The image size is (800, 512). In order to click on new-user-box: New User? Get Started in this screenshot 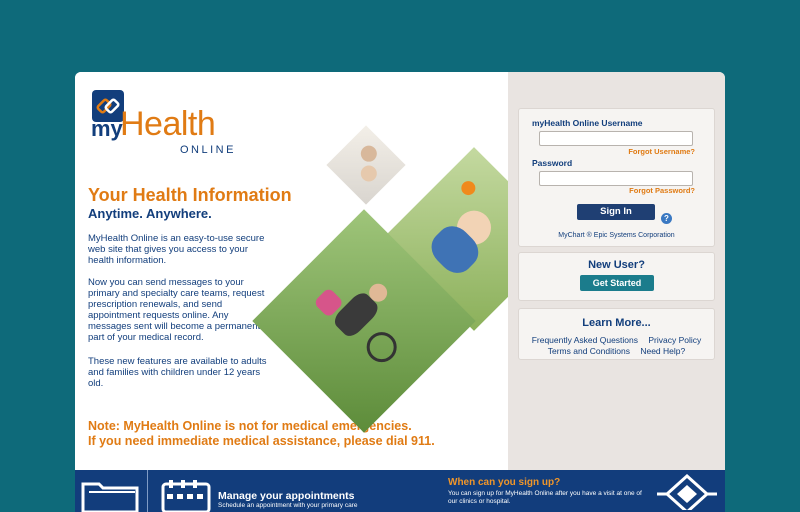, I will do `click(616, 276)`.